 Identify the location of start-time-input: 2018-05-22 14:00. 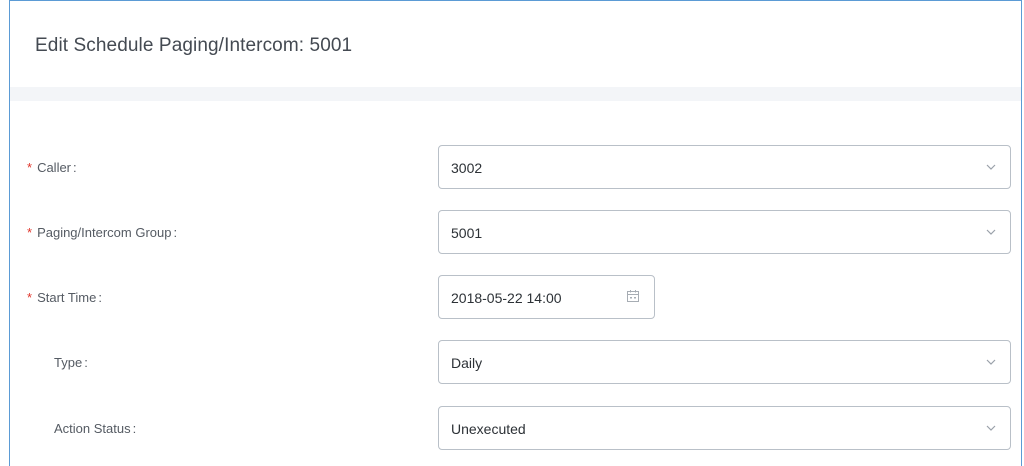
(546, 297).